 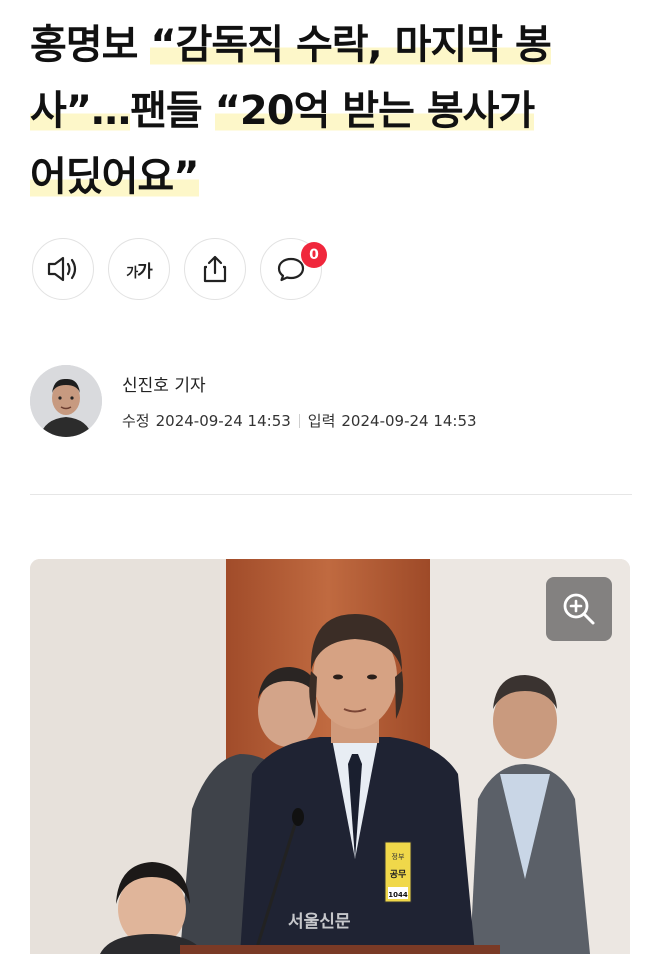 I want to click on listen-button, so click(x=63, y=269).